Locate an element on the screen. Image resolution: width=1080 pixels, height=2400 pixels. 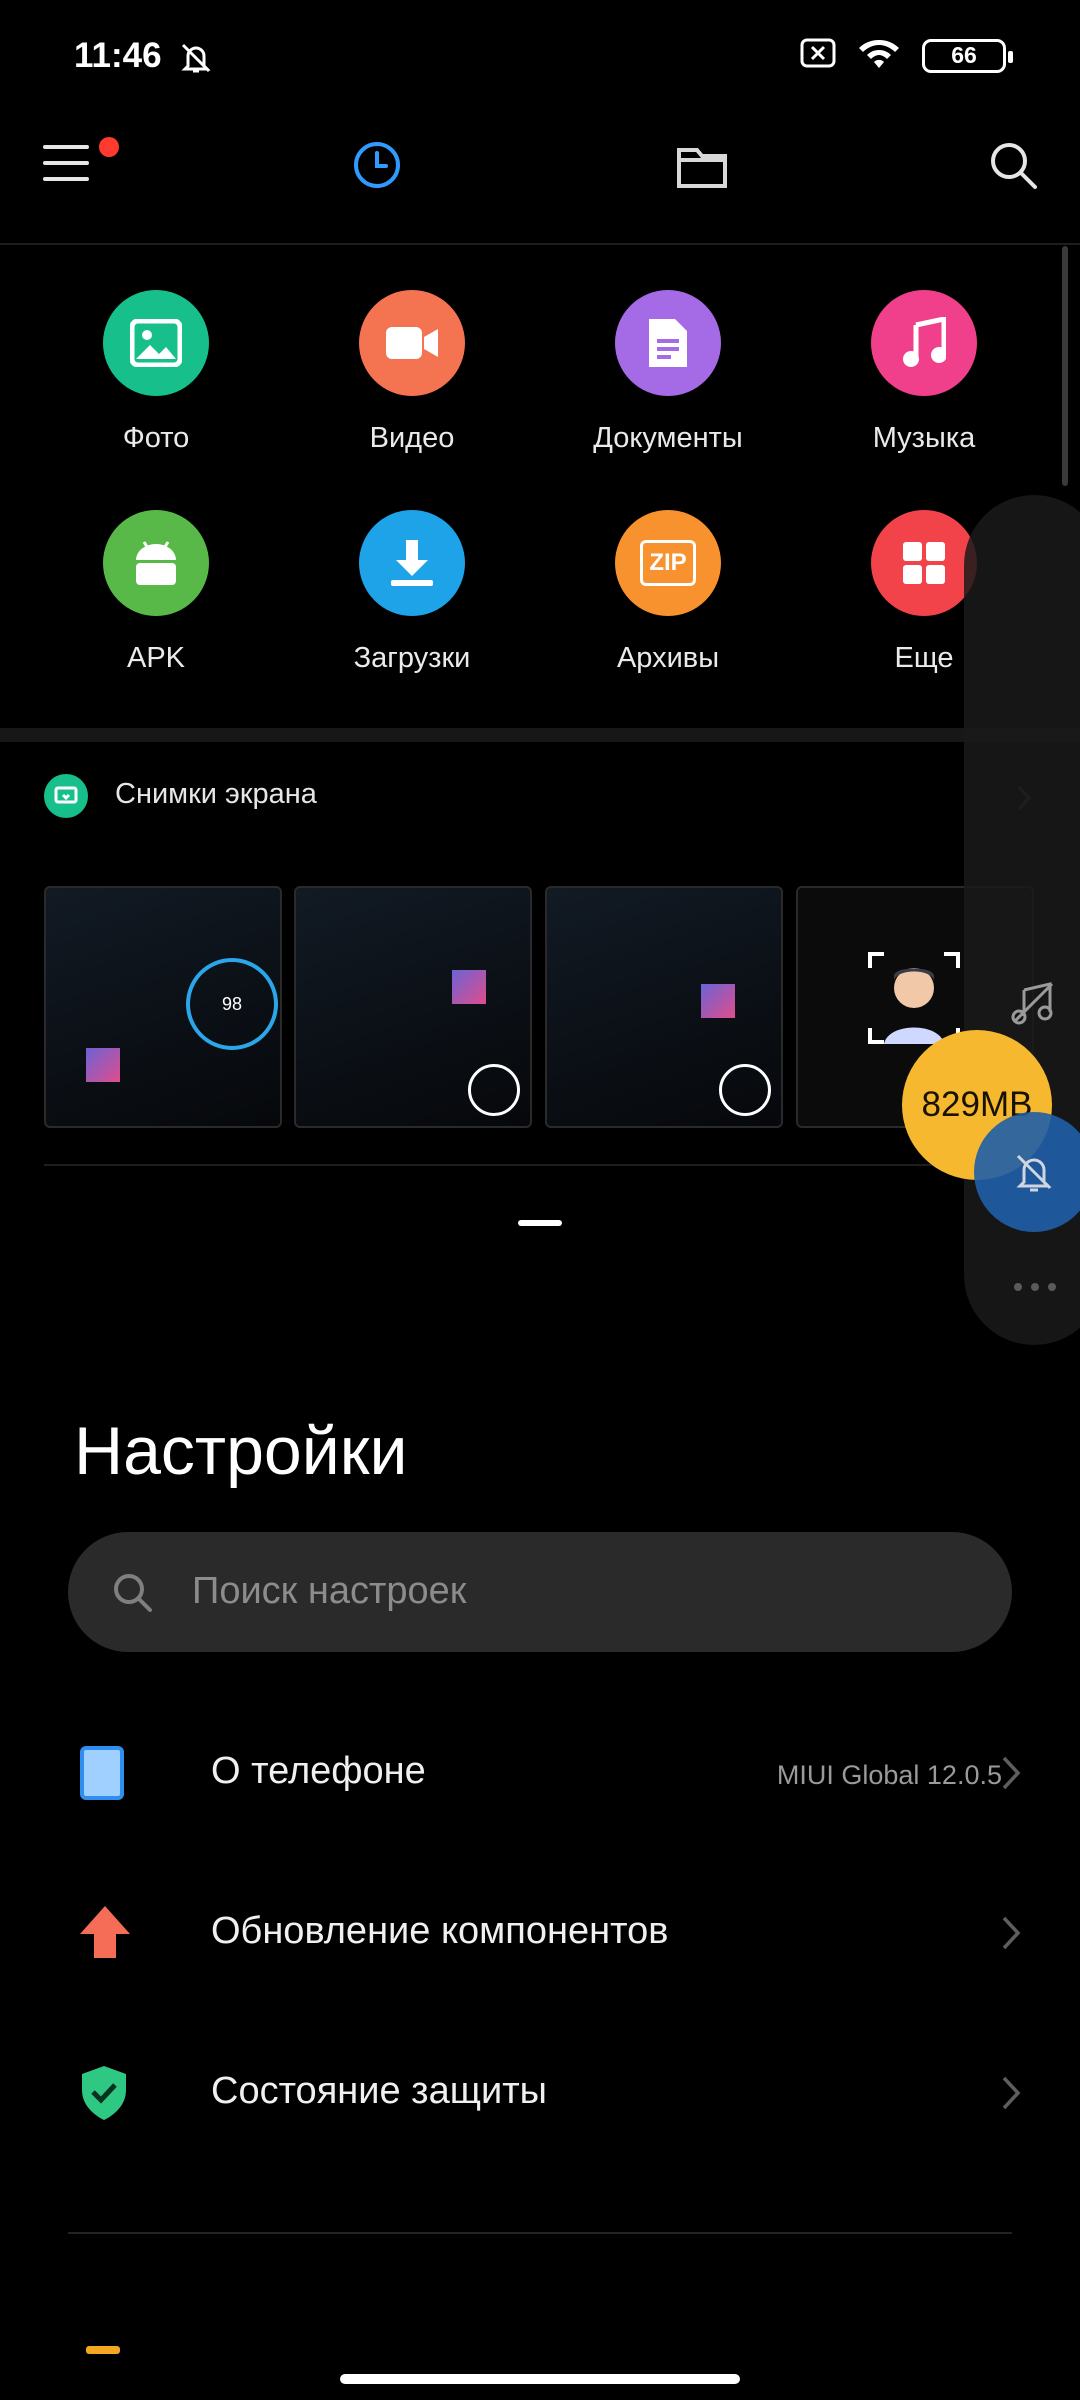
video-icon is located at coordinates (412, 343).